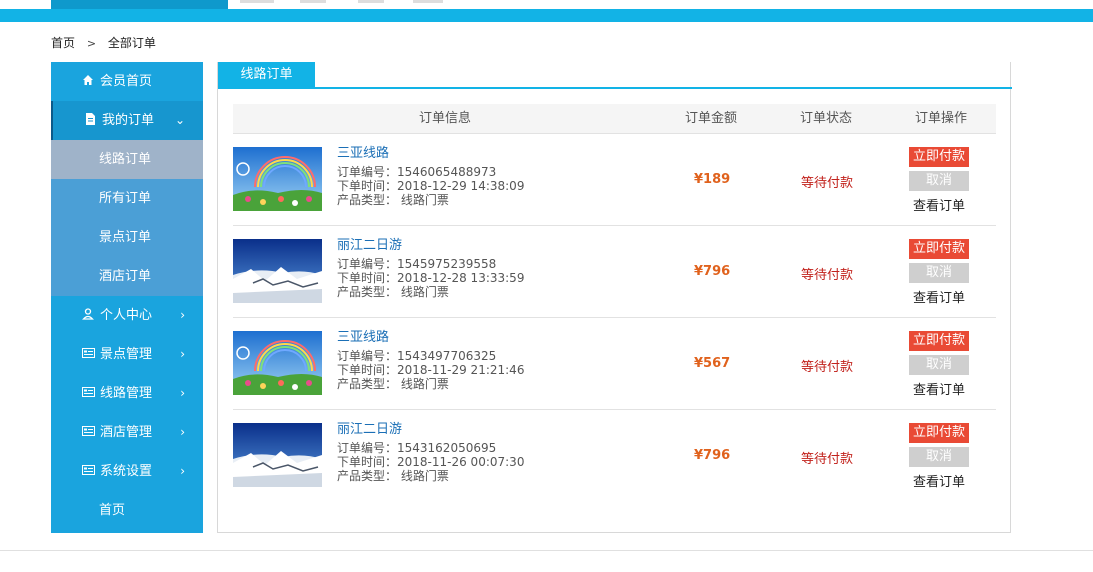  I want to click on sidebar-item-label: 酒店订单, so click(125, 276).